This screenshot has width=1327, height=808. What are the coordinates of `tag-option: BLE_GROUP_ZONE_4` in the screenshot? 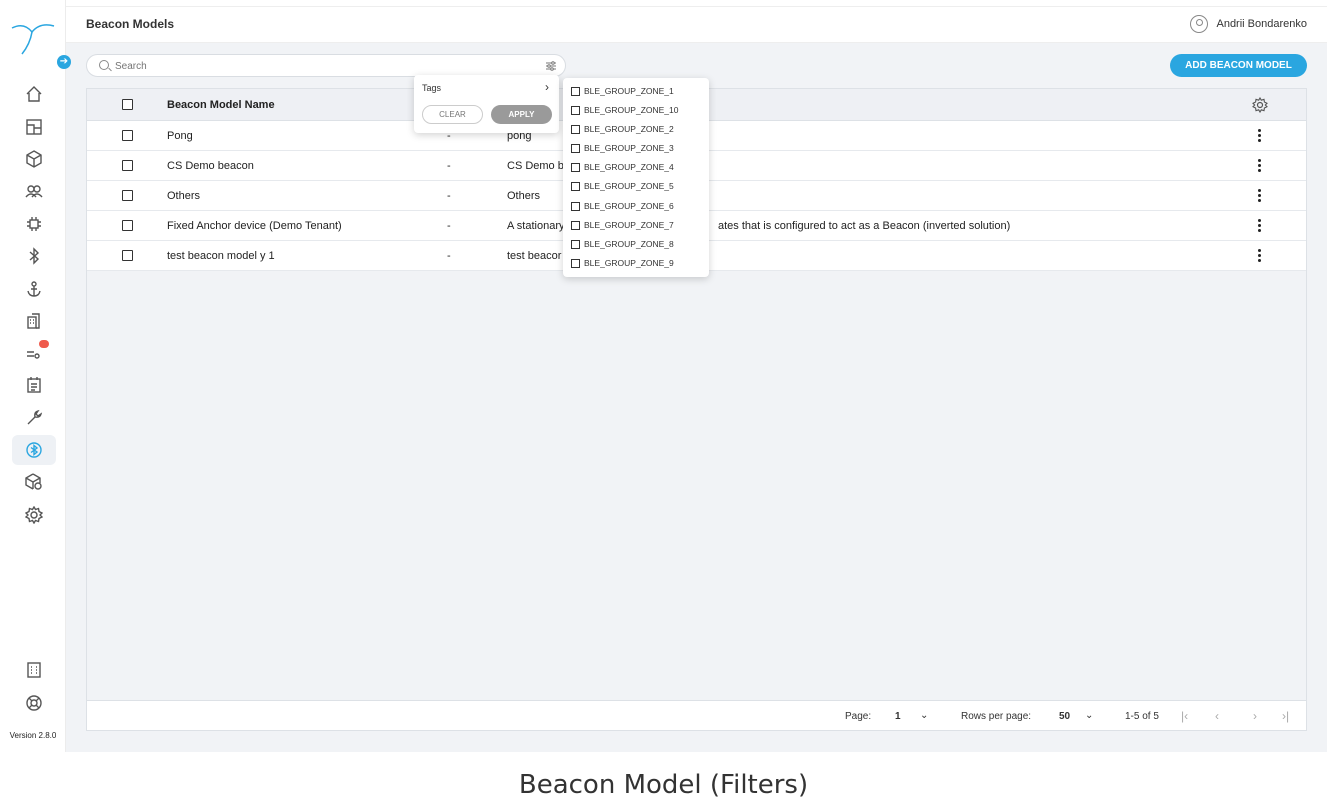 It's located at (636, 169).